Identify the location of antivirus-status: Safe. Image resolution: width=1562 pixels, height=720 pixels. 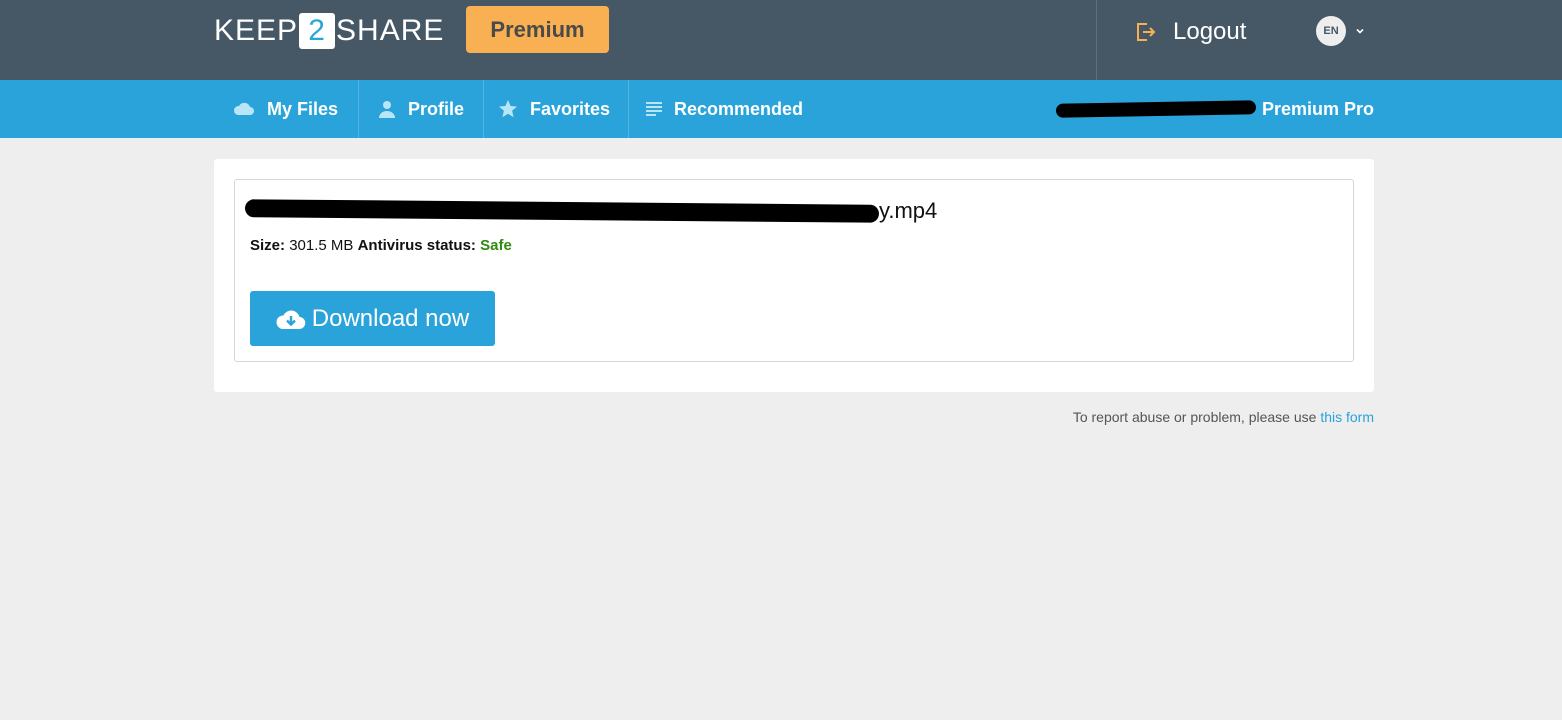
(496, 245).